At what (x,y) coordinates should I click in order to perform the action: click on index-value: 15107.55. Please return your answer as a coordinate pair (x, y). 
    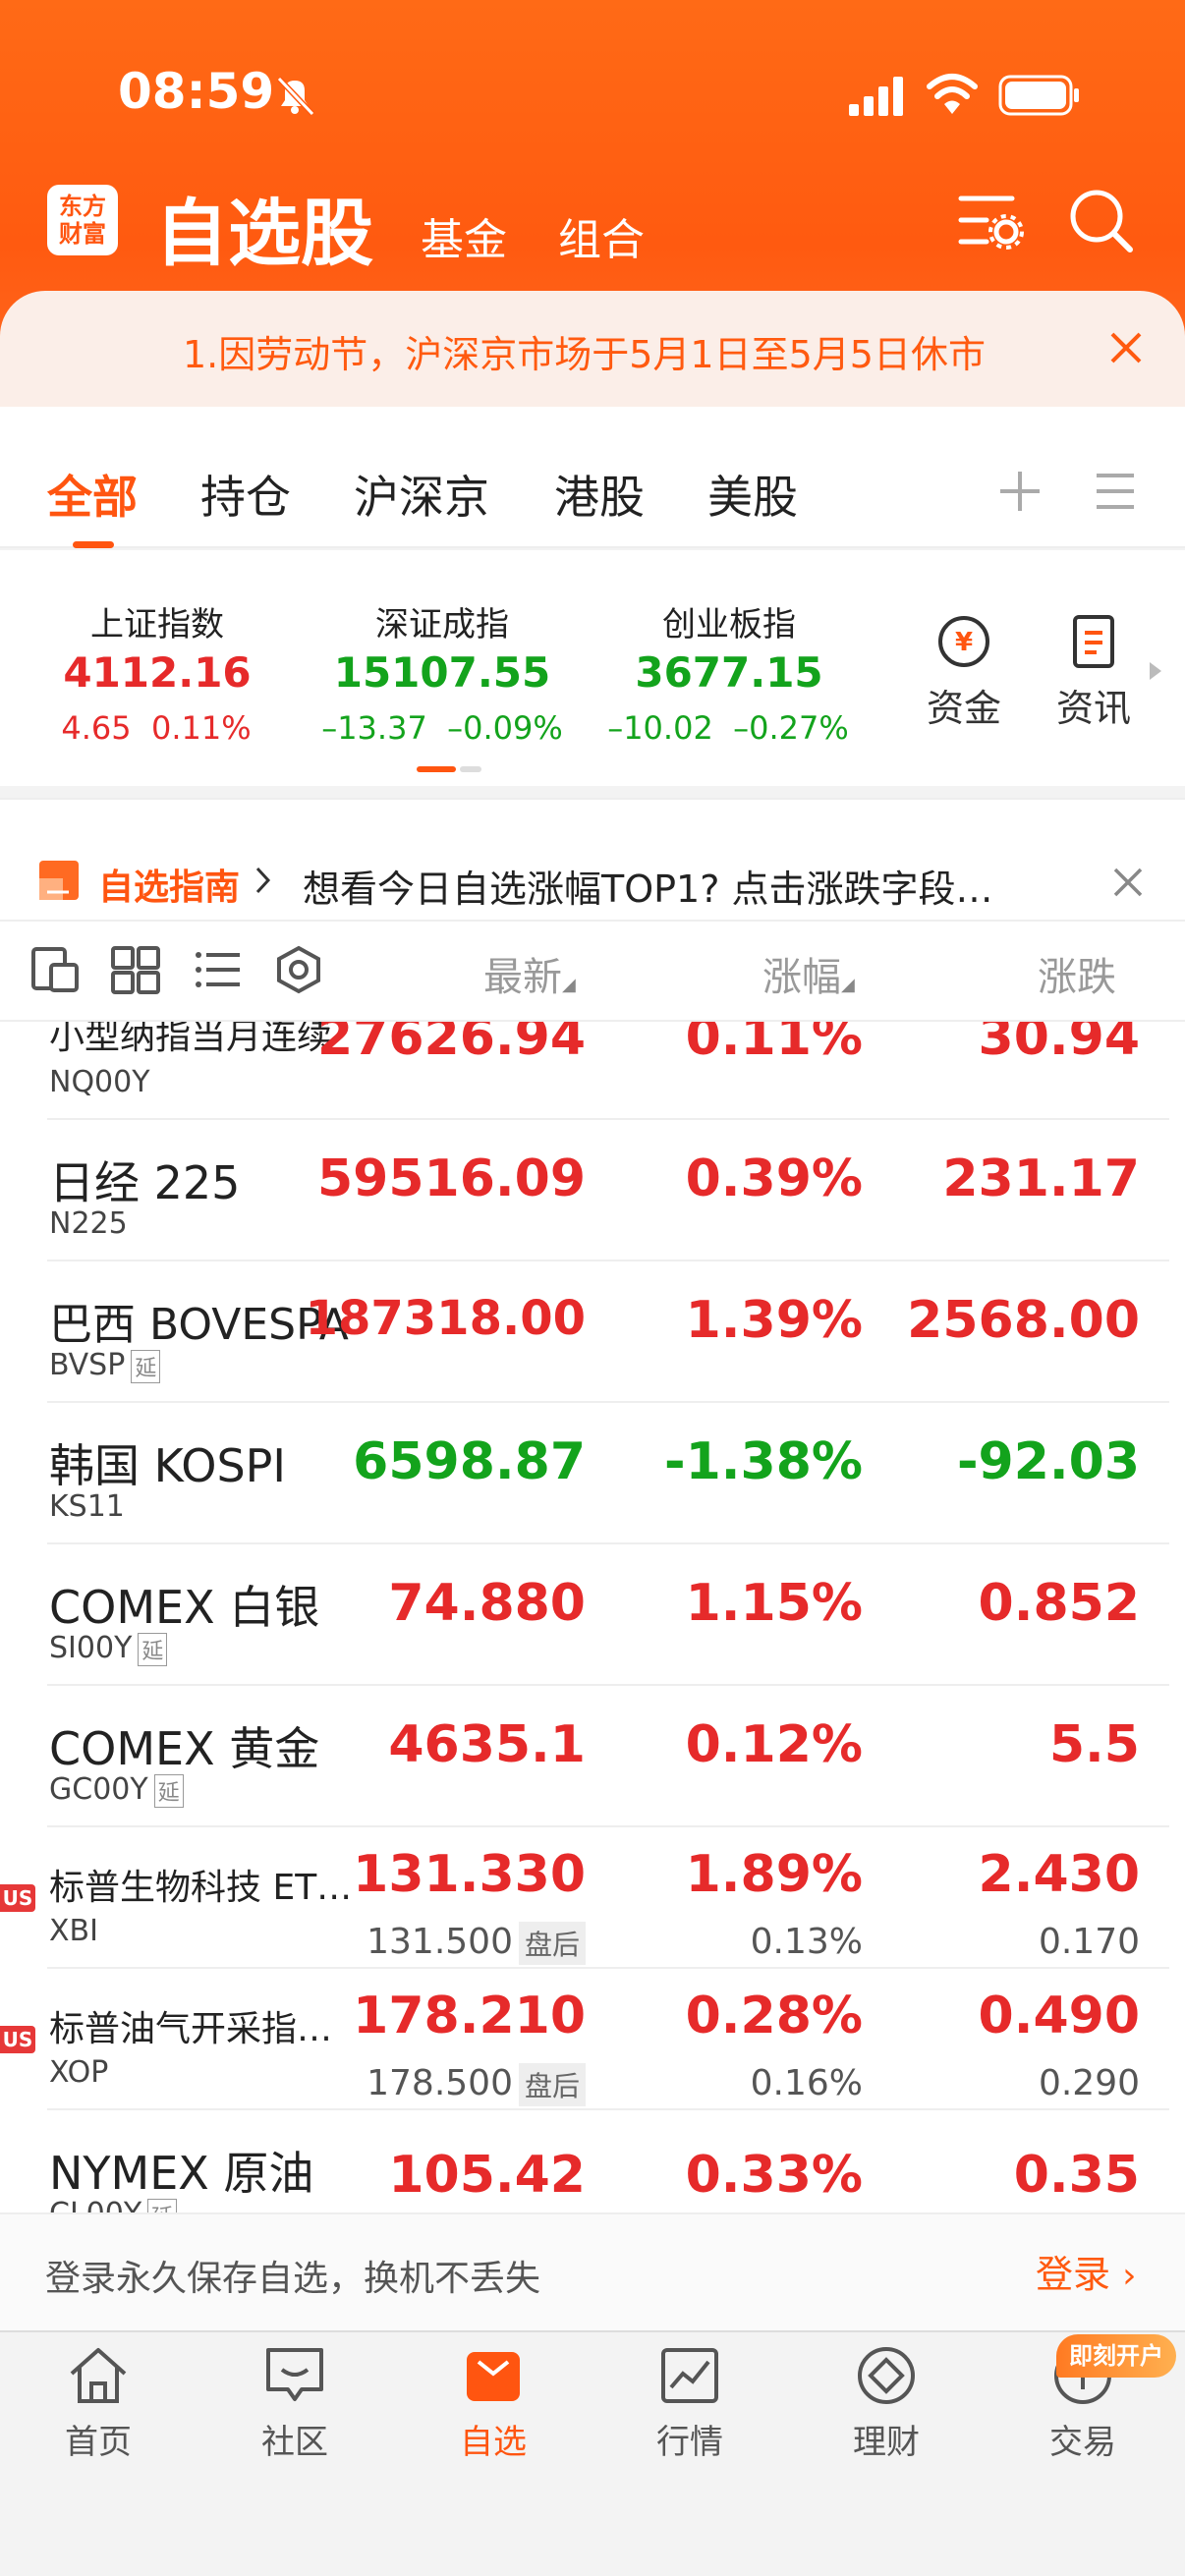
    Looking at the image, I should click on (443, 672).